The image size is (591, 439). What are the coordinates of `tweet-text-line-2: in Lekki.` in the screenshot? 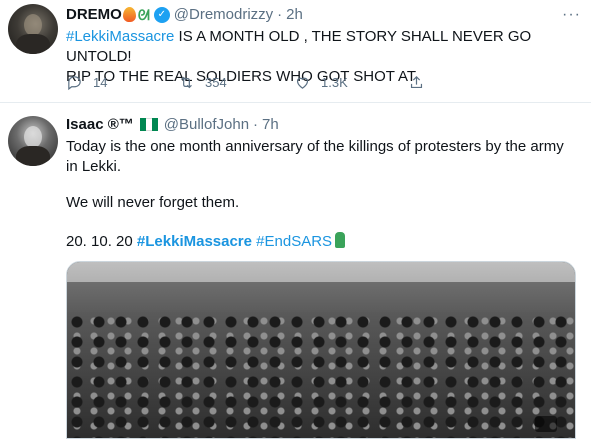 It's located at (94, 166).